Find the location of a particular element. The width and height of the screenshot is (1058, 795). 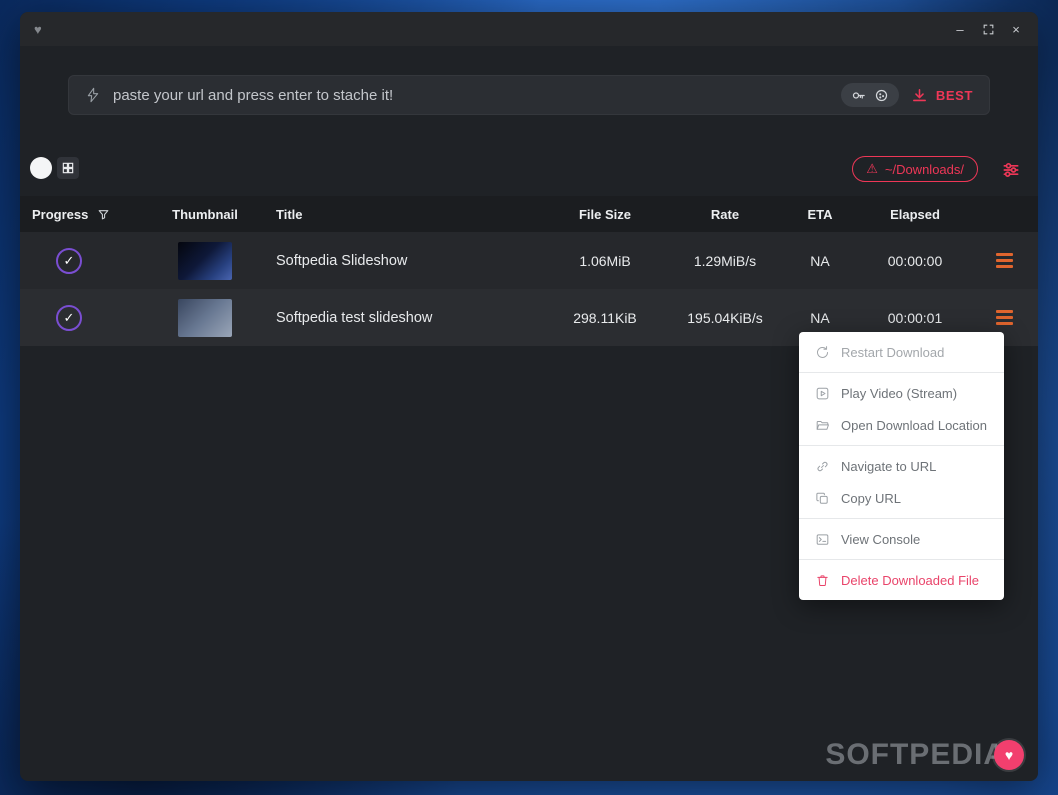

row-rate: 1.29MiB/s is located at coordinates (725, 260).